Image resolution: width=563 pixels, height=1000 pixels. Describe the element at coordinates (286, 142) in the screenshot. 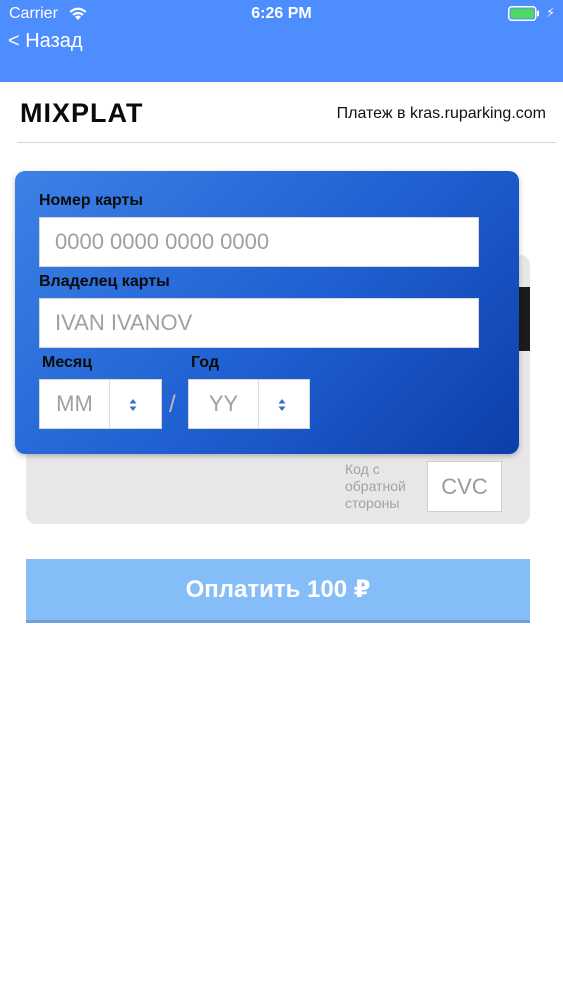

I see `header-divider` at that location.